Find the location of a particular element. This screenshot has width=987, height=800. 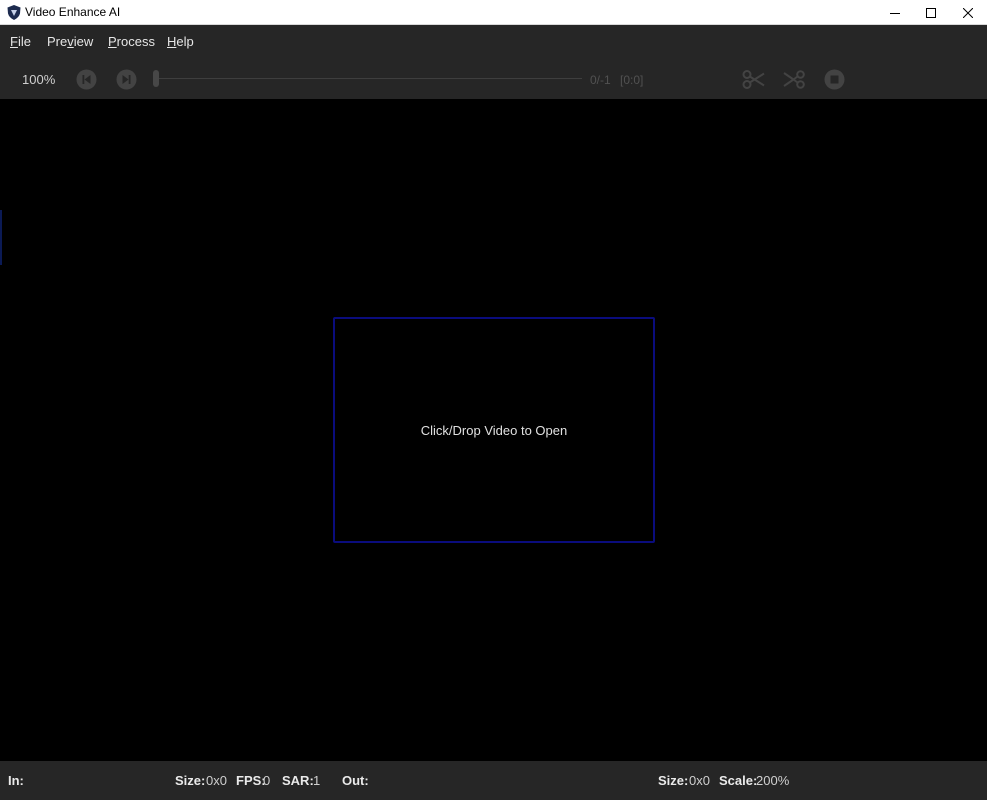

sar-value: 1 is located at coordinates (317, 780).